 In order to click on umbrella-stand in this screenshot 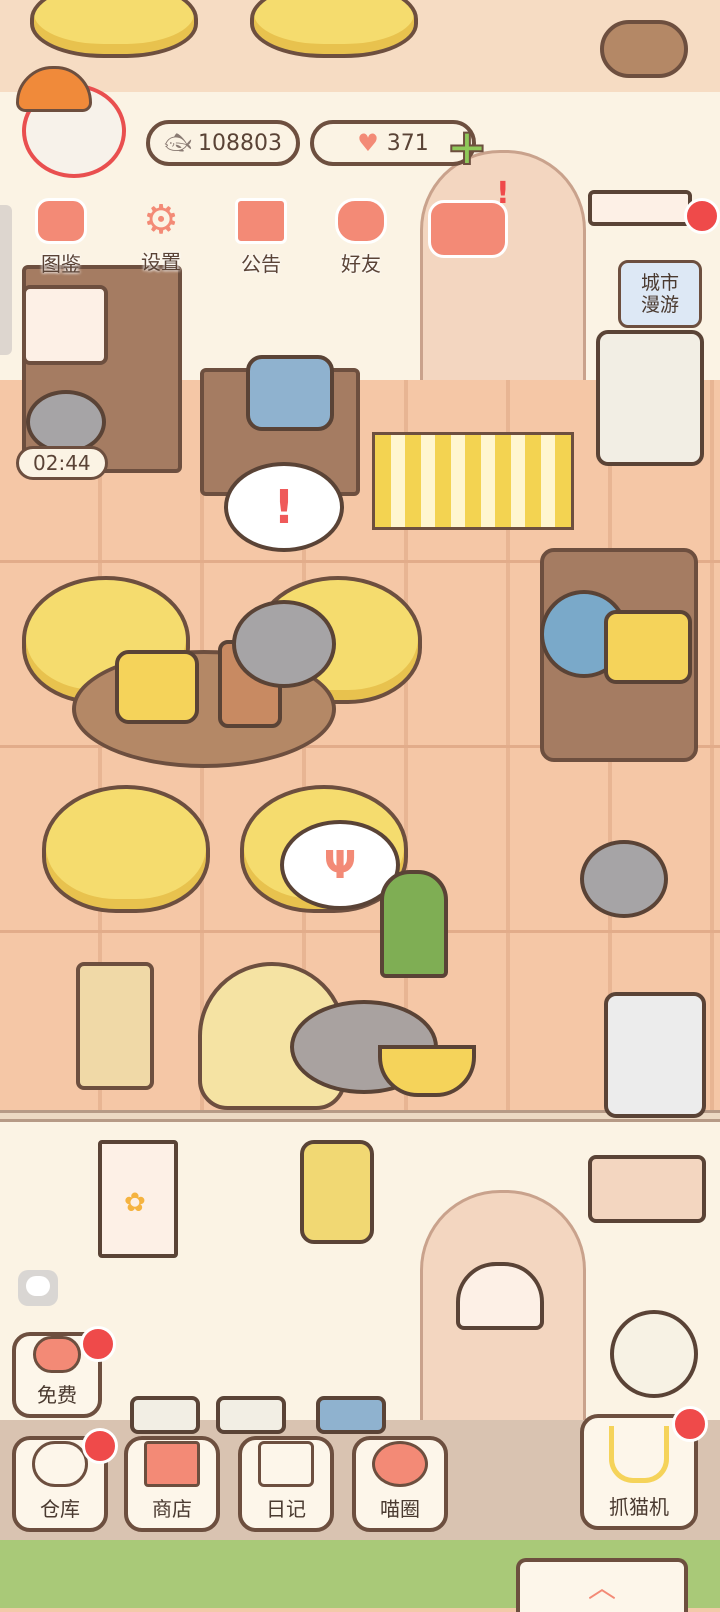, I will do `click(165, 1415)`.